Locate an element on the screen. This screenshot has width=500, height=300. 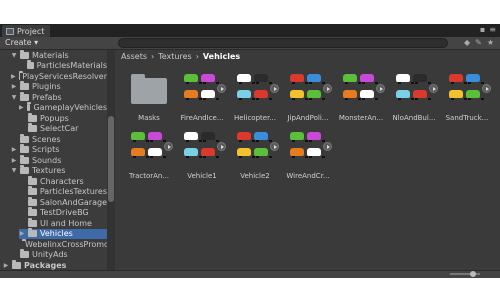
toolbar-icons: ◆ ✎ ★ is located at coordinates (479, 42).